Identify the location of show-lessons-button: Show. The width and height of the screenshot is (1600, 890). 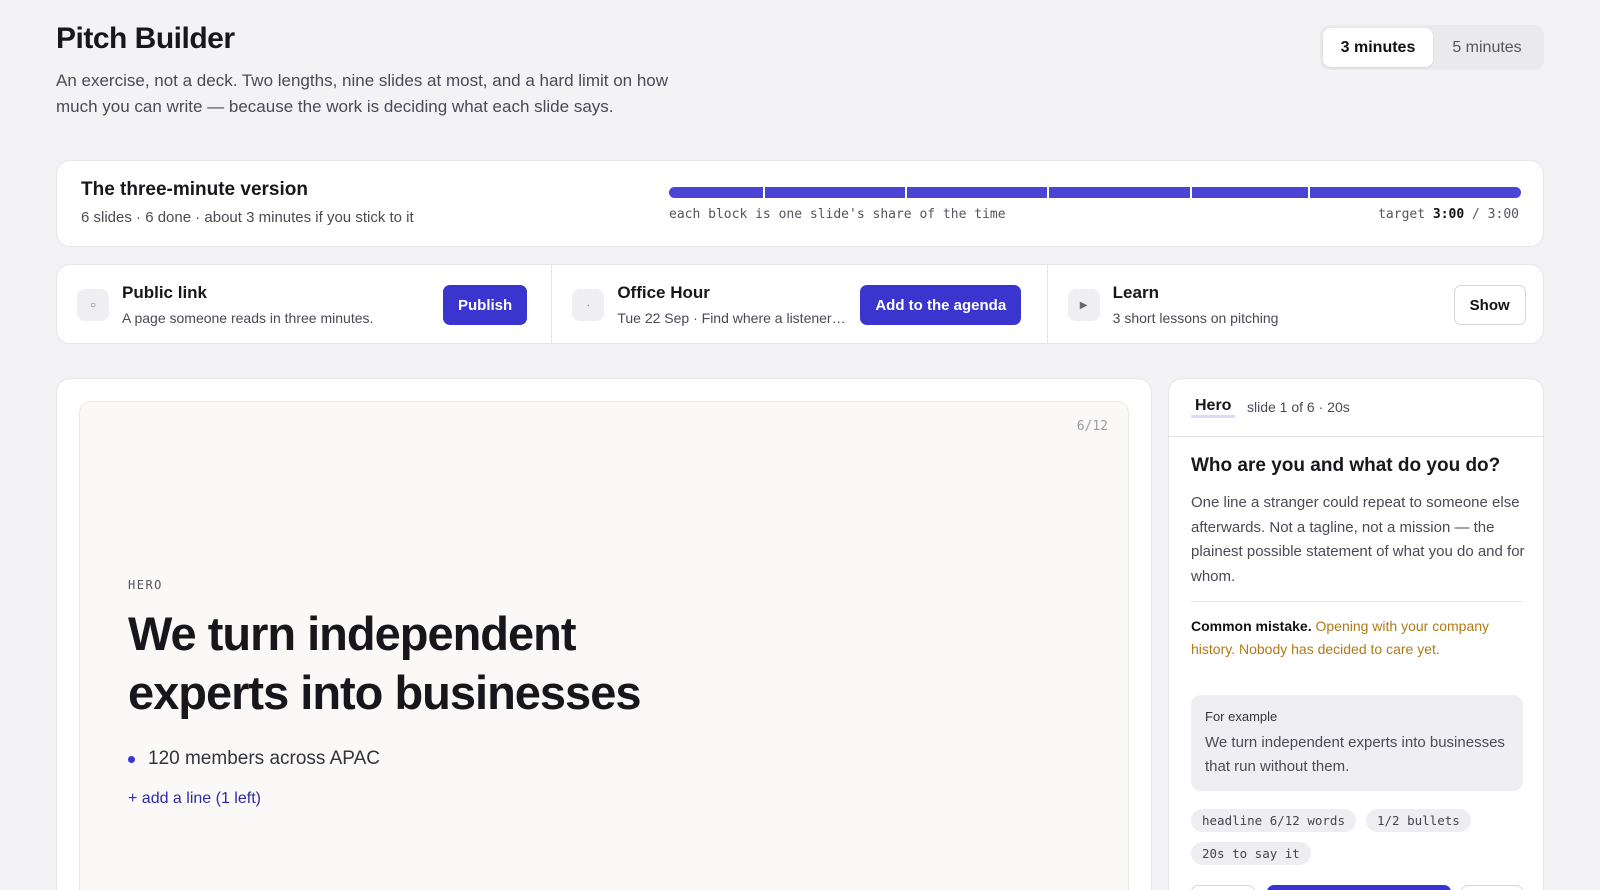
(1489, 305).